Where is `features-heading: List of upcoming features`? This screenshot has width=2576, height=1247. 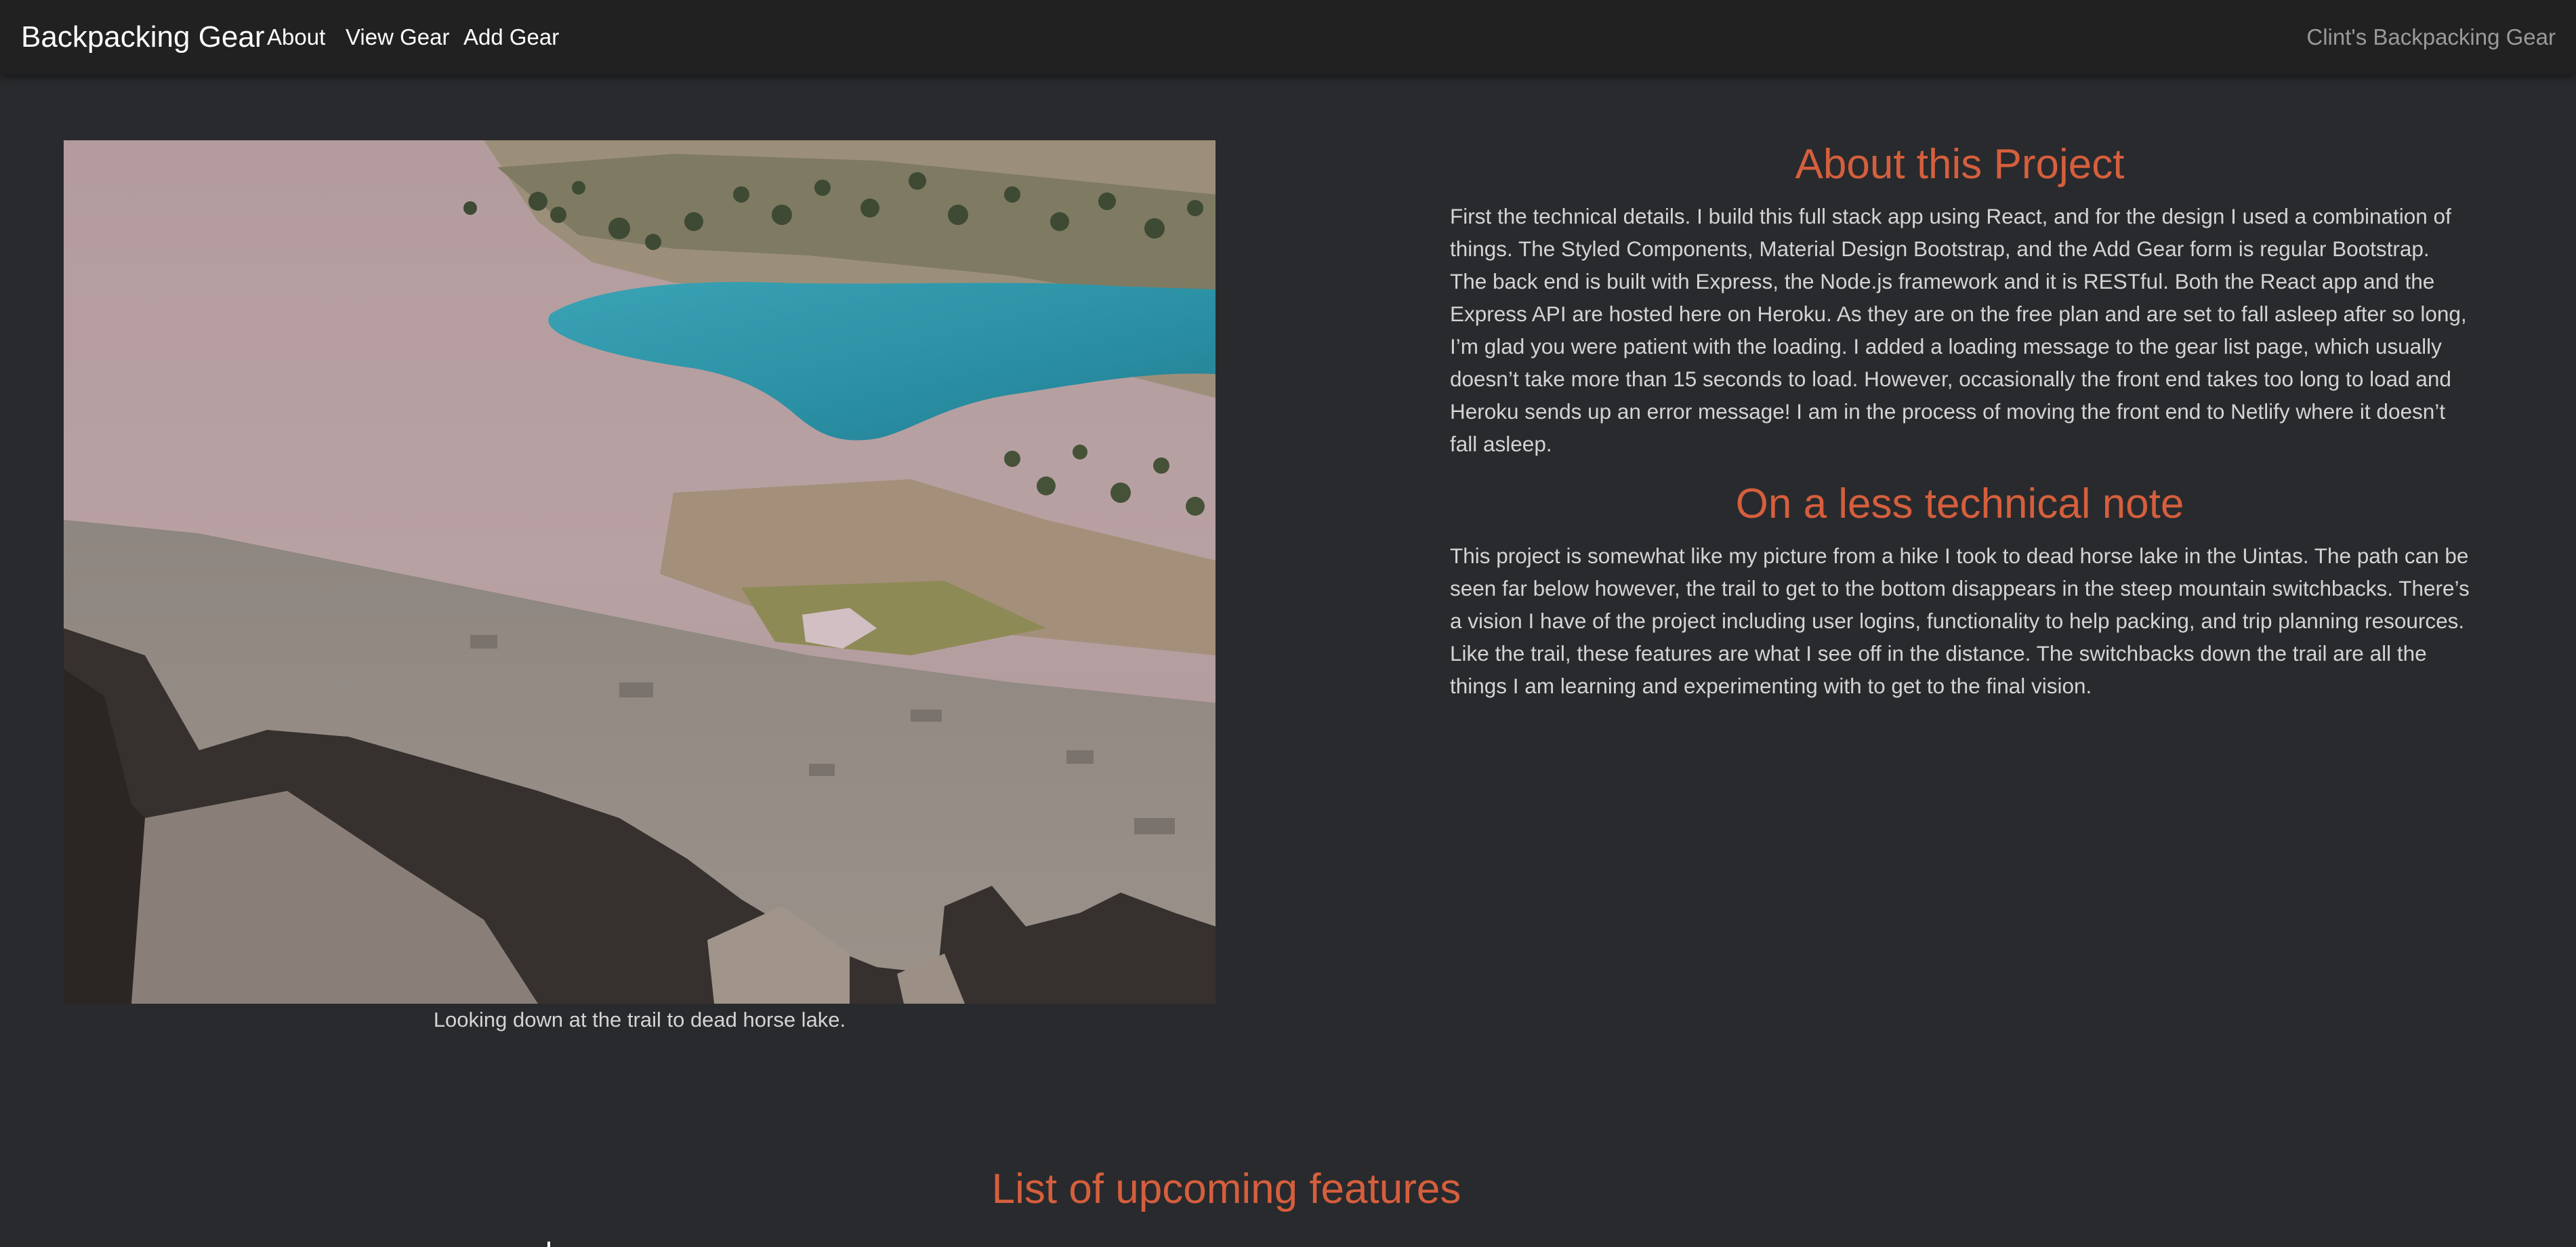
features-heading: List of upcoming features is located at coordinates (1226, 1189).